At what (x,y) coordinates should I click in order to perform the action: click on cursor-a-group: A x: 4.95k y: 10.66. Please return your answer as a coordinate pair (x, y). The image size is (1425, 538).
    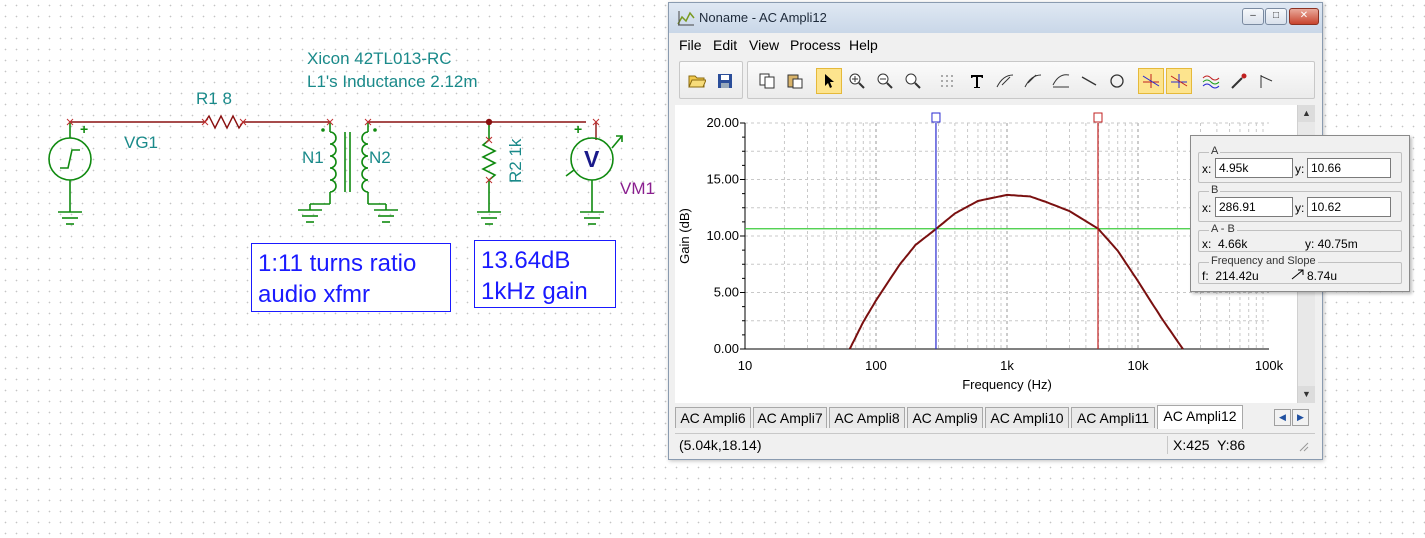
    Looking at the image, I should click on (1300, 164).